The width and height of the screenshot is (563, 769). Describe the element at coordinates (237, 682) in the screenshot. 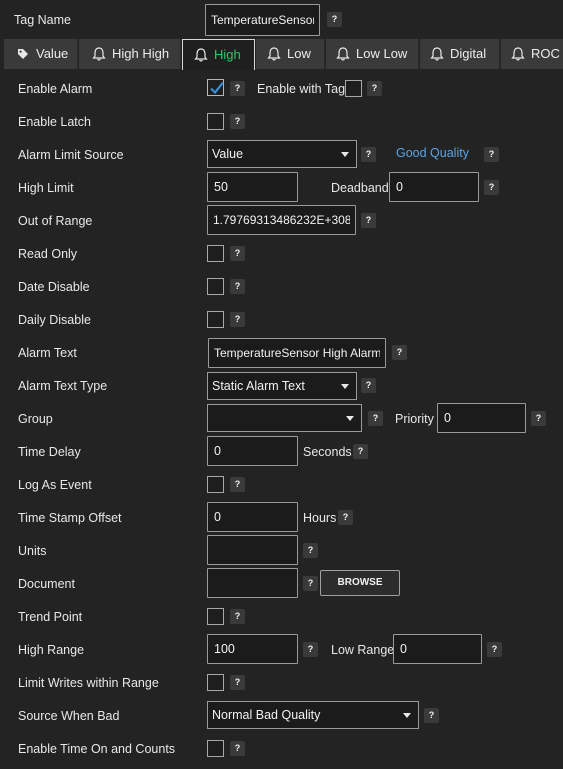

I see `limit-writes-help-icon: ?` at that location.